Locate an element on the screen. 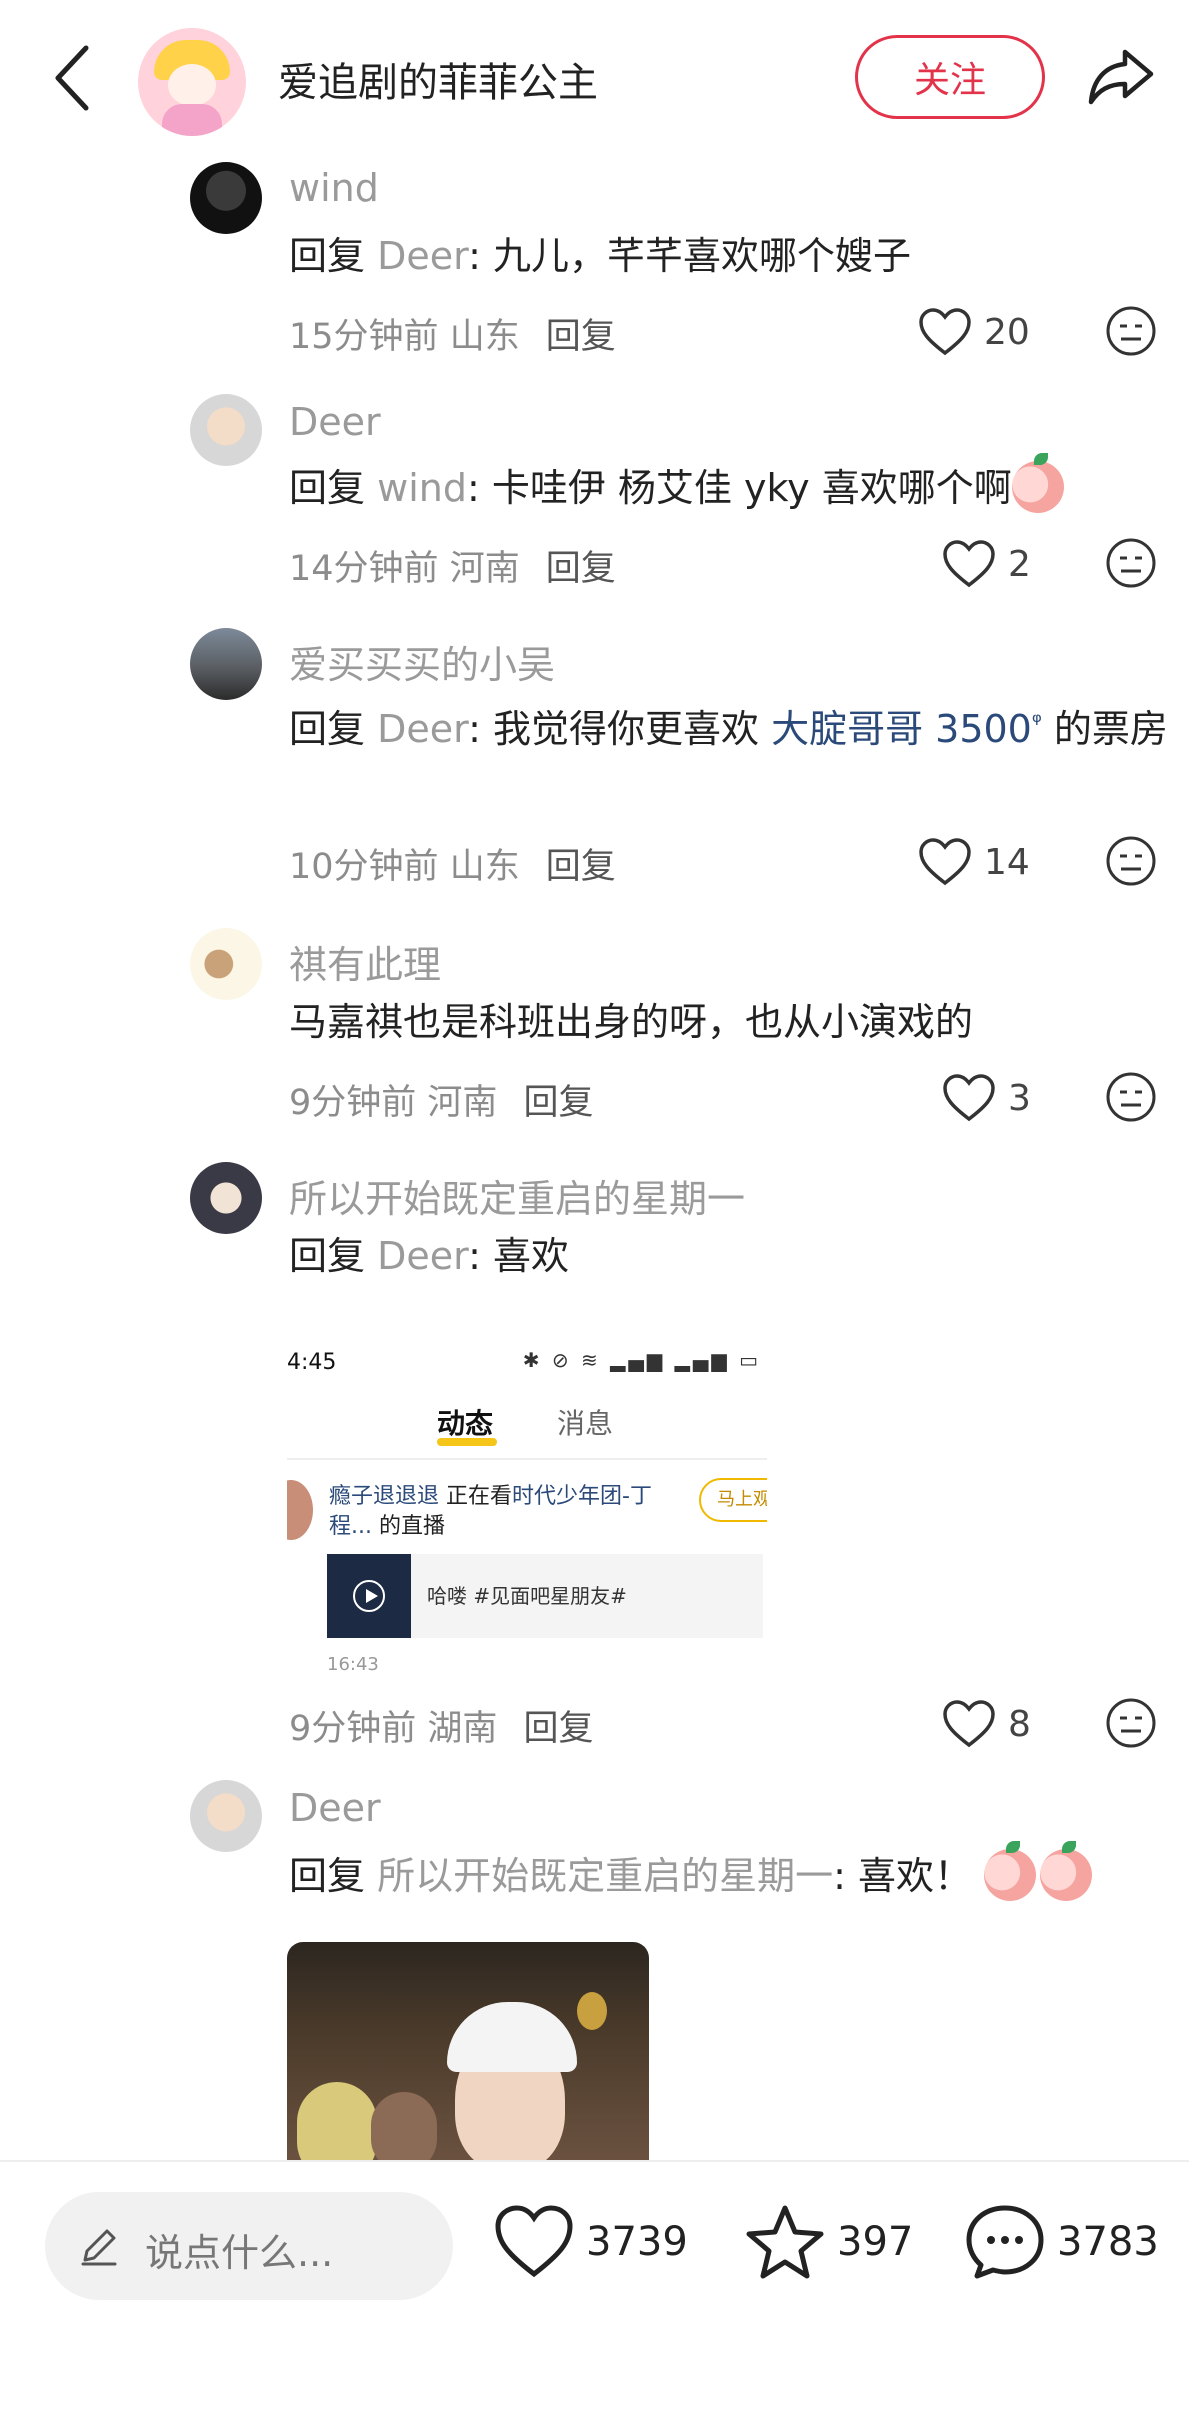 The width and height of the screenshot is (1189, 2429). comment-meta: 9分钟前 河南 回复 is located at coordinates (441, 1103).